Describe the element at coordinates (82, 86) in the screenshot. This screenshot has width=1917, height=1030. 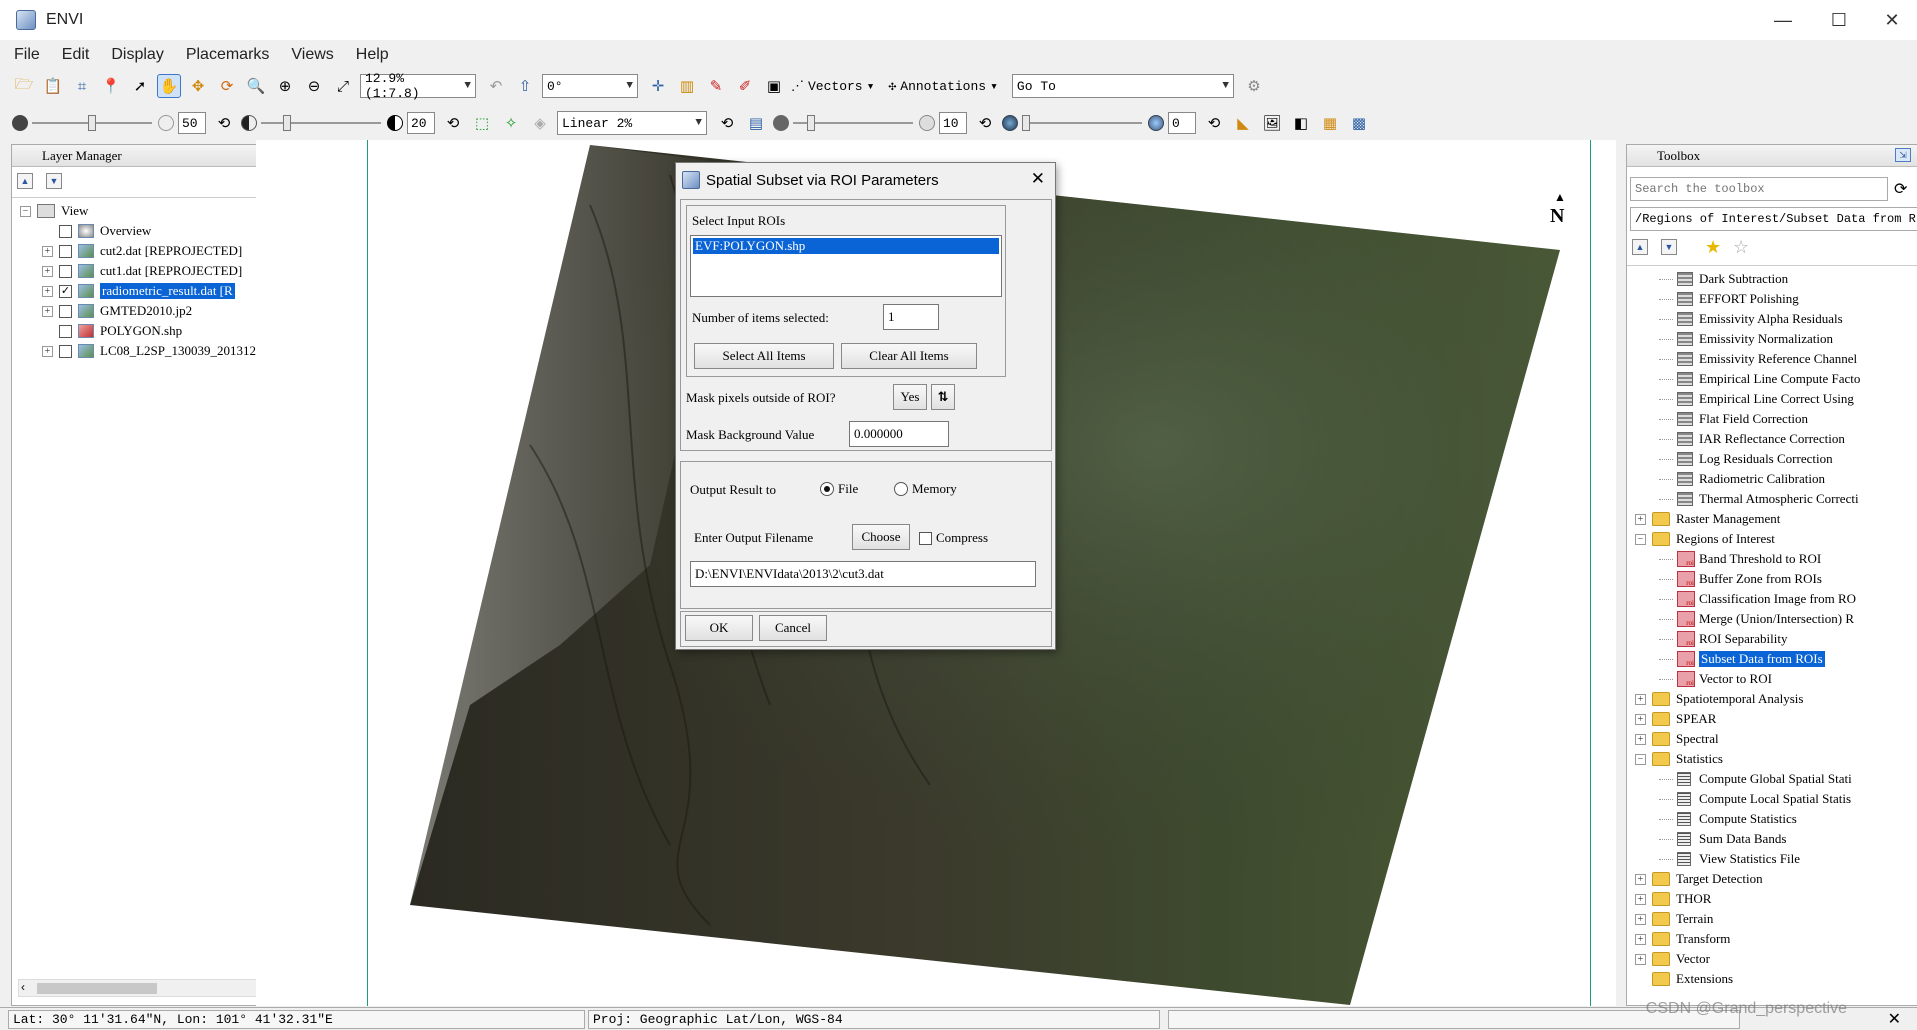
I see `crop-icon: ⌗` at that location.